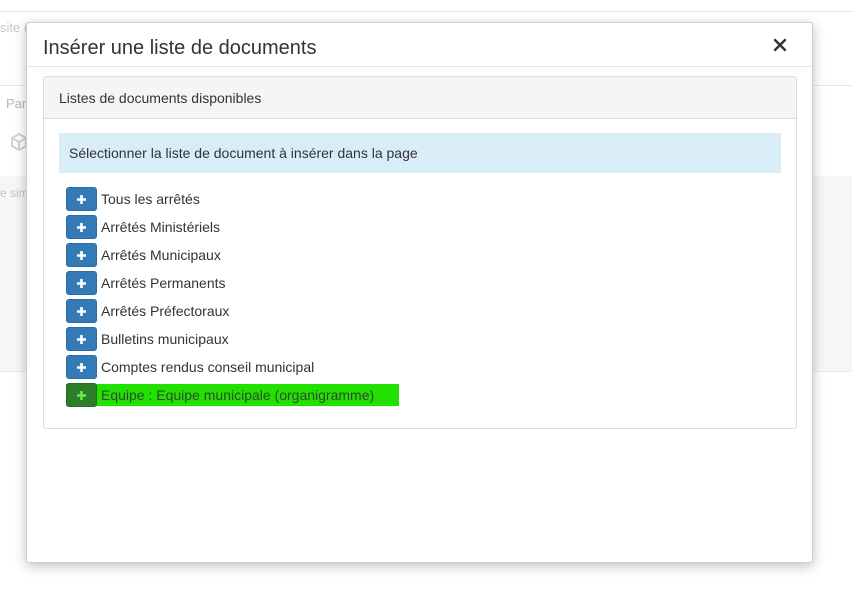  Describe the element at coordinates (780, 45) in the screenshot. I see `close-icon` at that location.